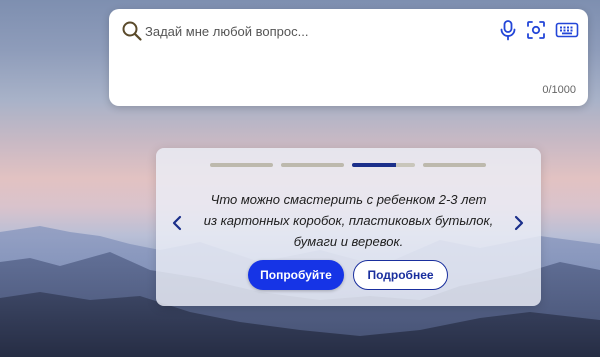  What do you see at coordinates (350, 165) in the screenshot?
I see `carousel-indicators` at bounding box center [350, 165].